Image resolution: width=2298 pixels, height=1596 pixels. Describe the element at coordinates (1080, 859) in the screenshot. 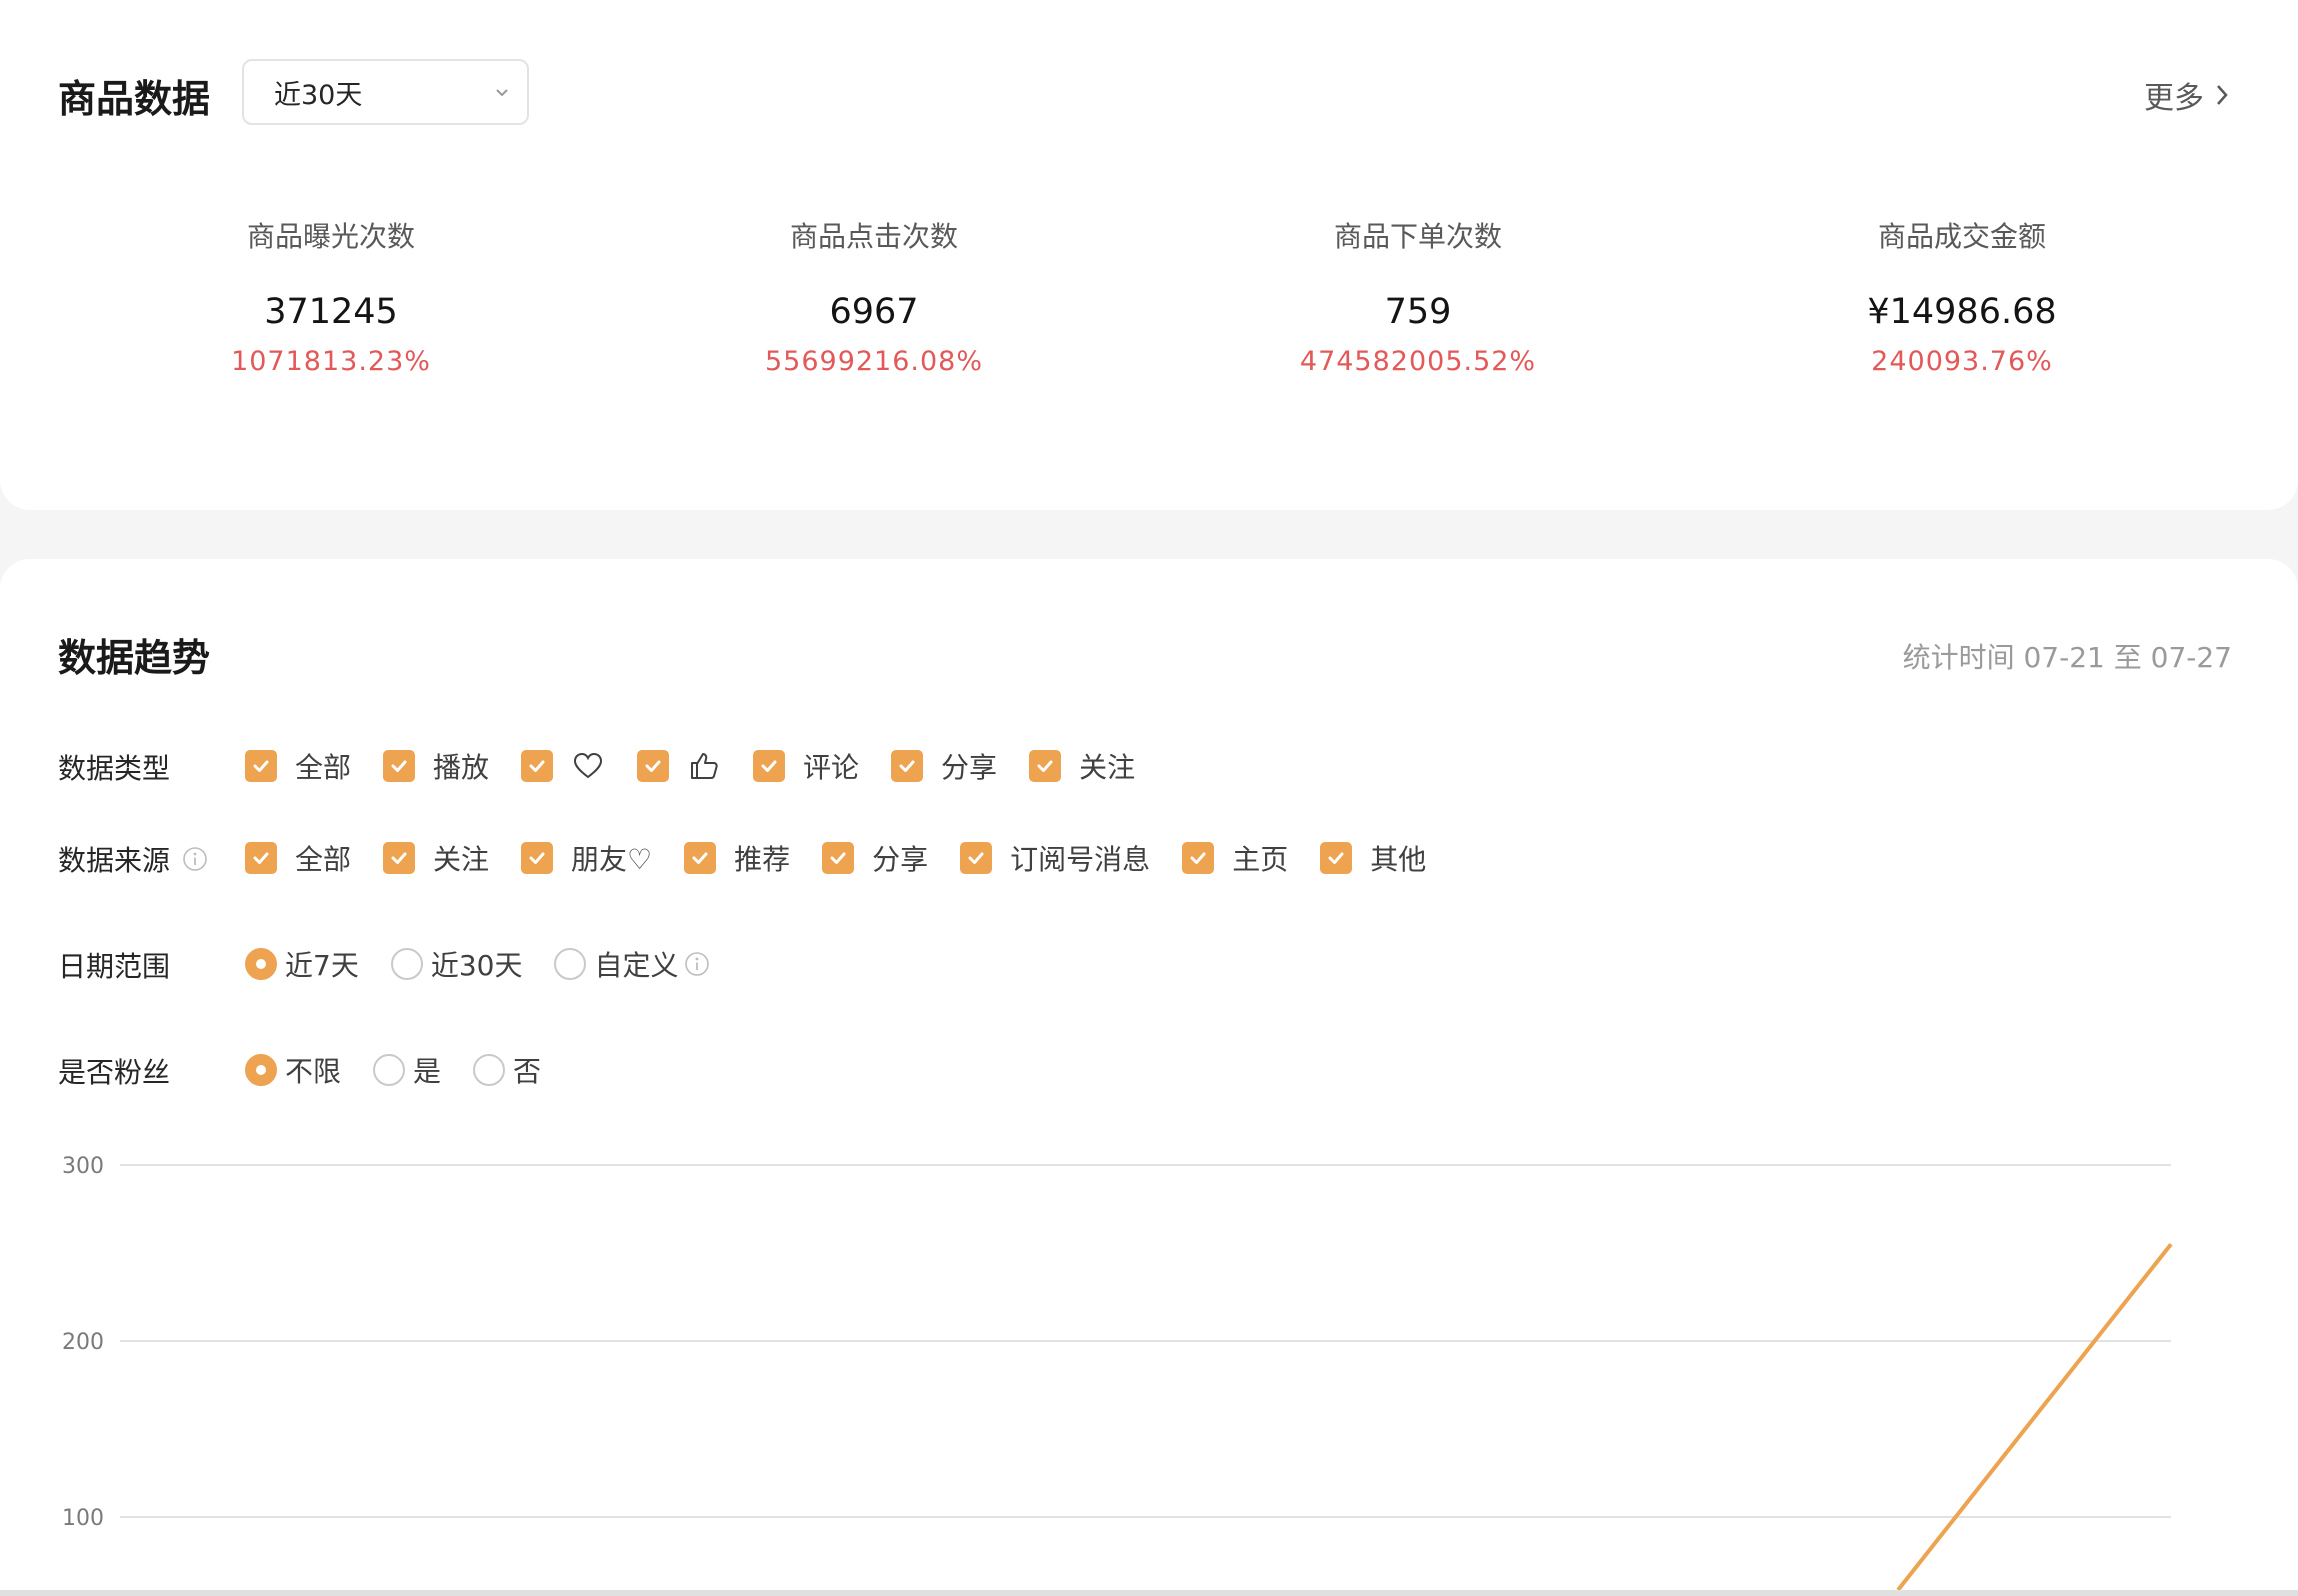

I see `option-label: 订阅号消息` at that location.